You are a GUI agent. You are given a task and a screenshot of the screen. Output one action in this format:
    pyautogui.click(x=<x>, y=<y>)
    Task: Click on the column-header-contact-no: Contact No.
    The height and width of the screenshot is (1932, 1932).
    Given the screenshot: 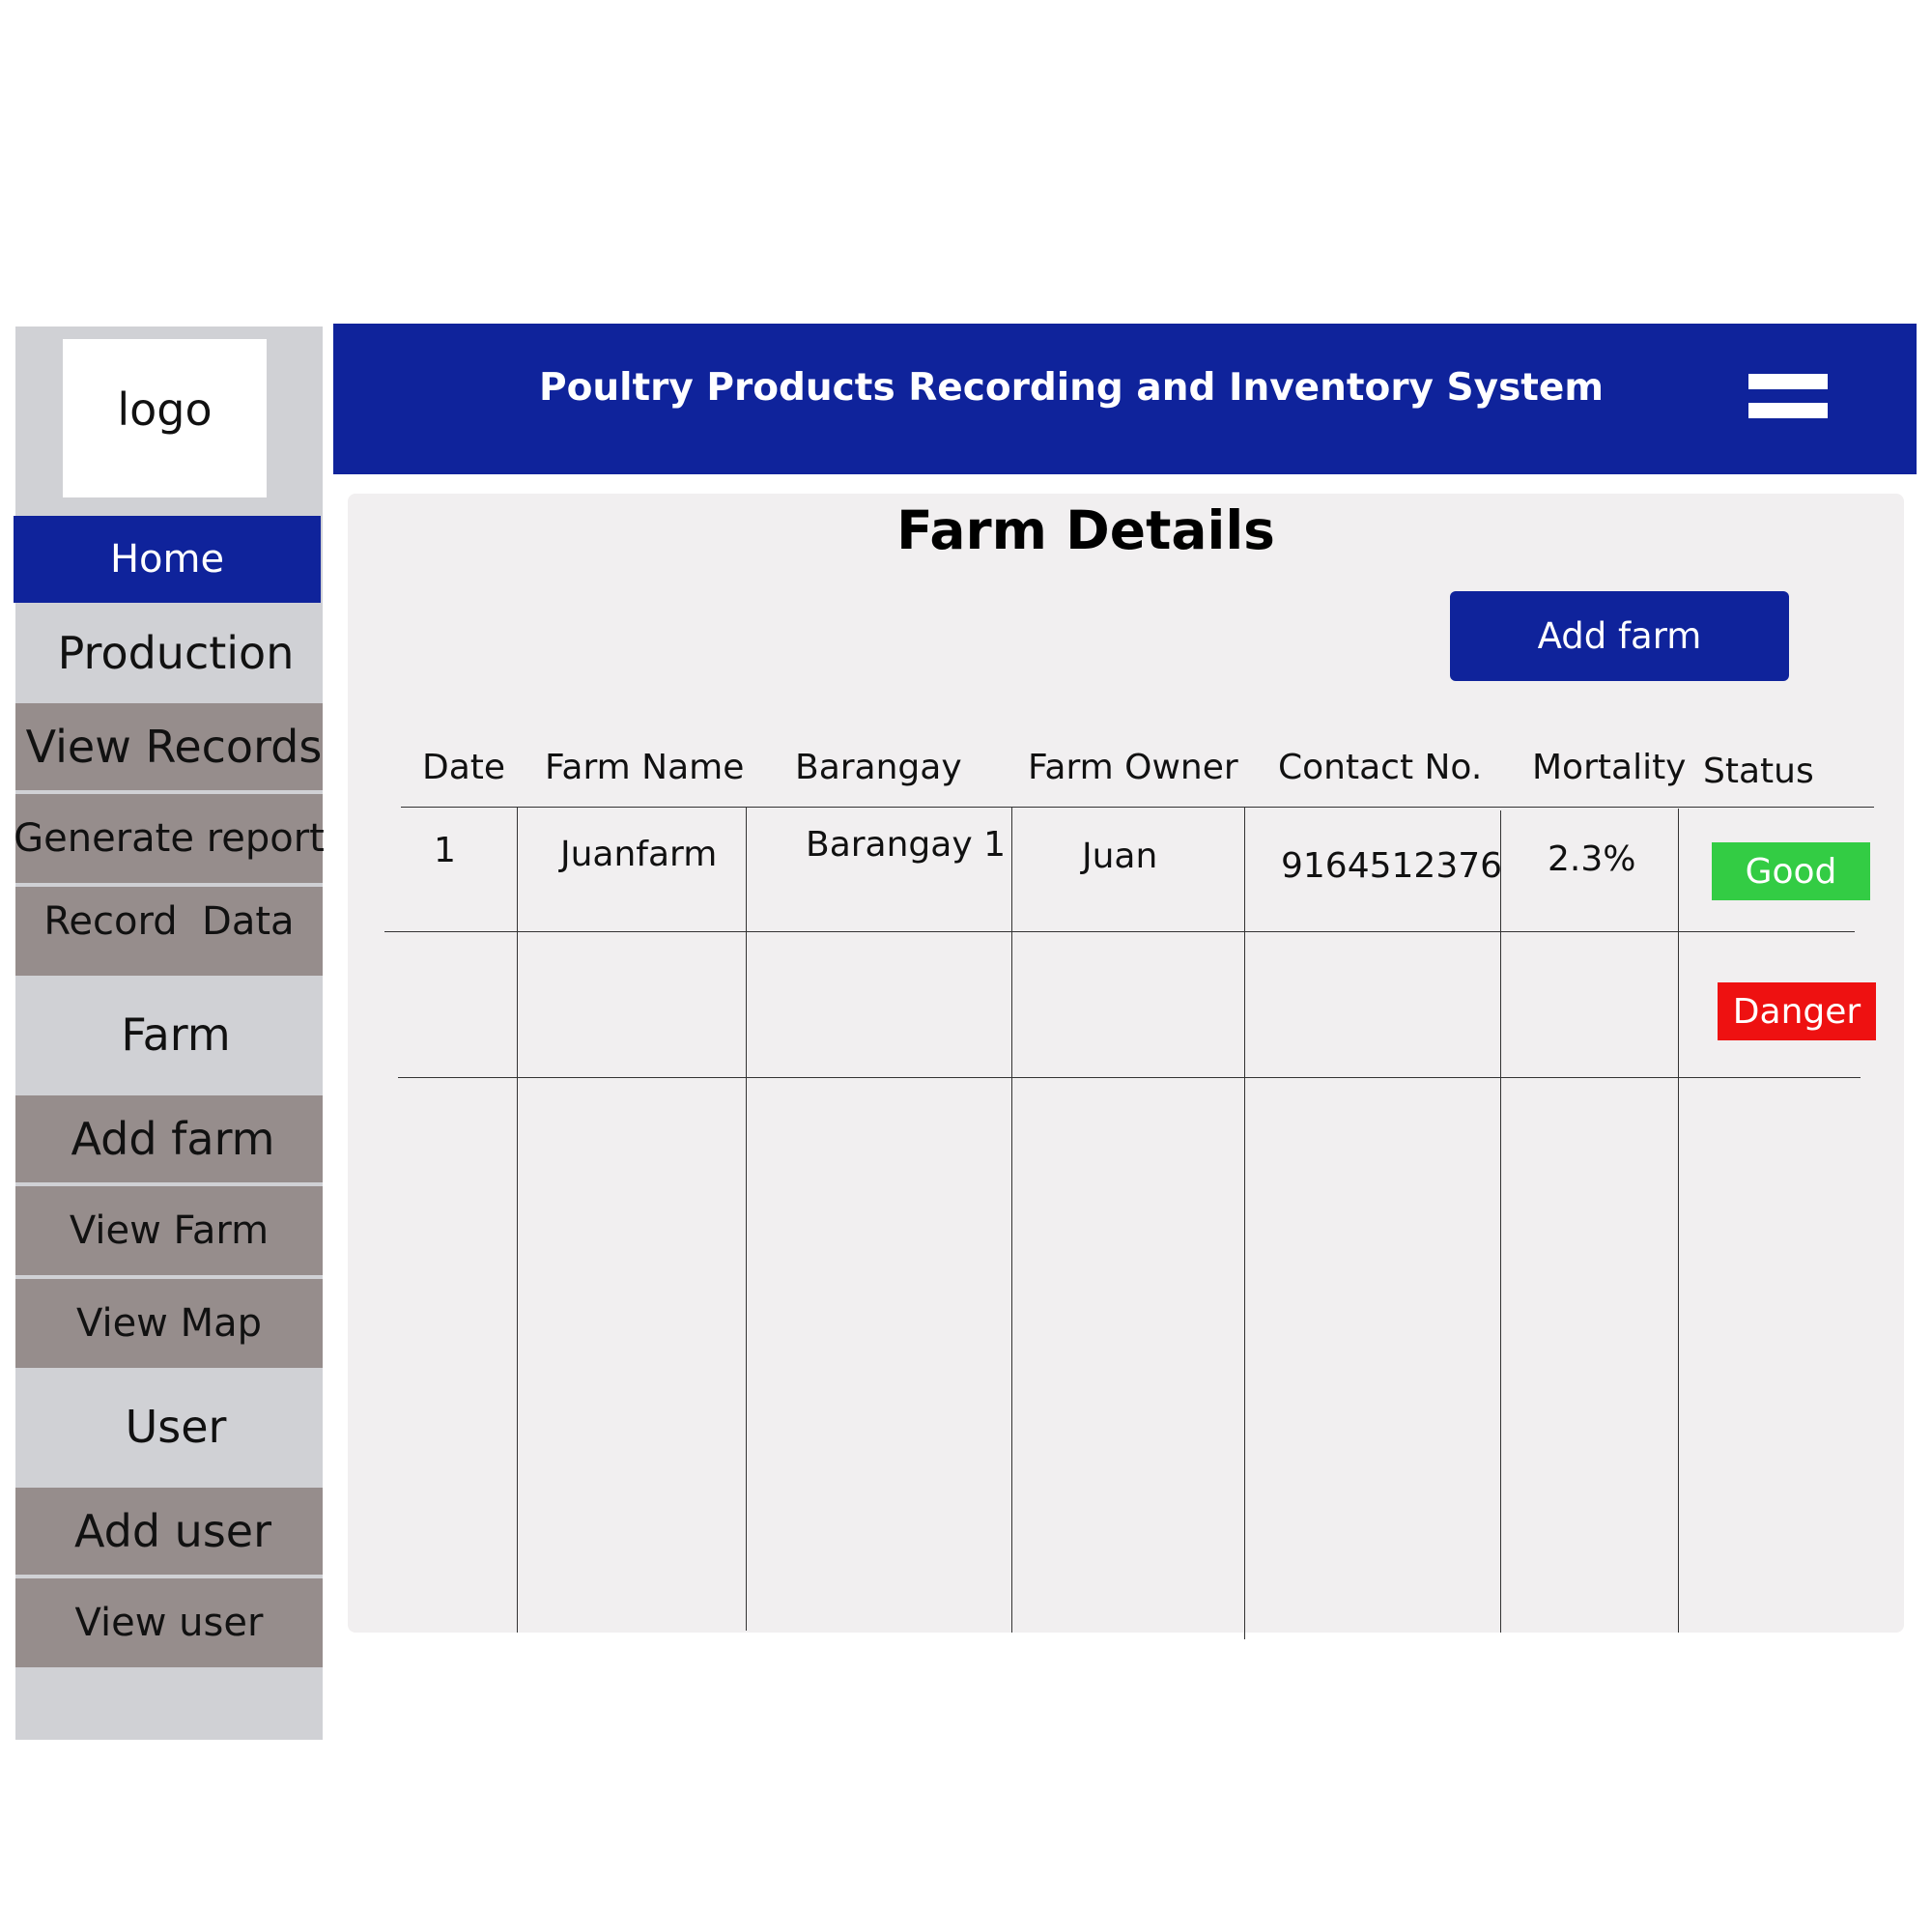 What is the action you would take?
    pyautogui.click(x=1380, y=767)
    